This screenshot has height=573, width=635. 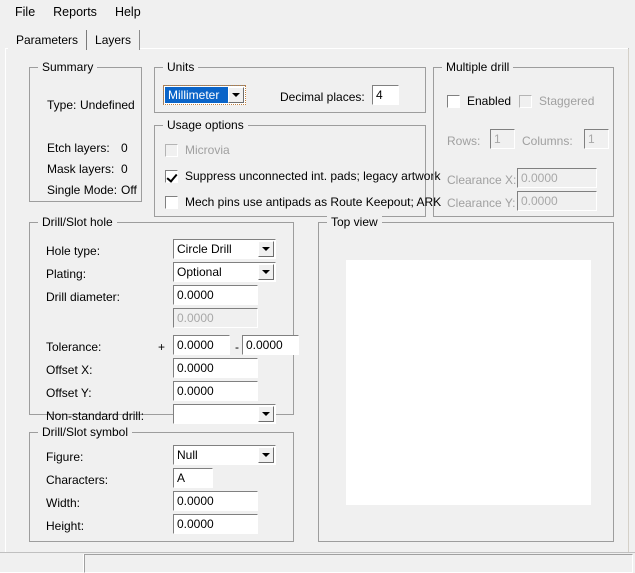 What do you see at coordinates (83, 297) in the screenshot?
I see `drill-diameter-label: Drill diameter:` at bounding box center [83, 297].